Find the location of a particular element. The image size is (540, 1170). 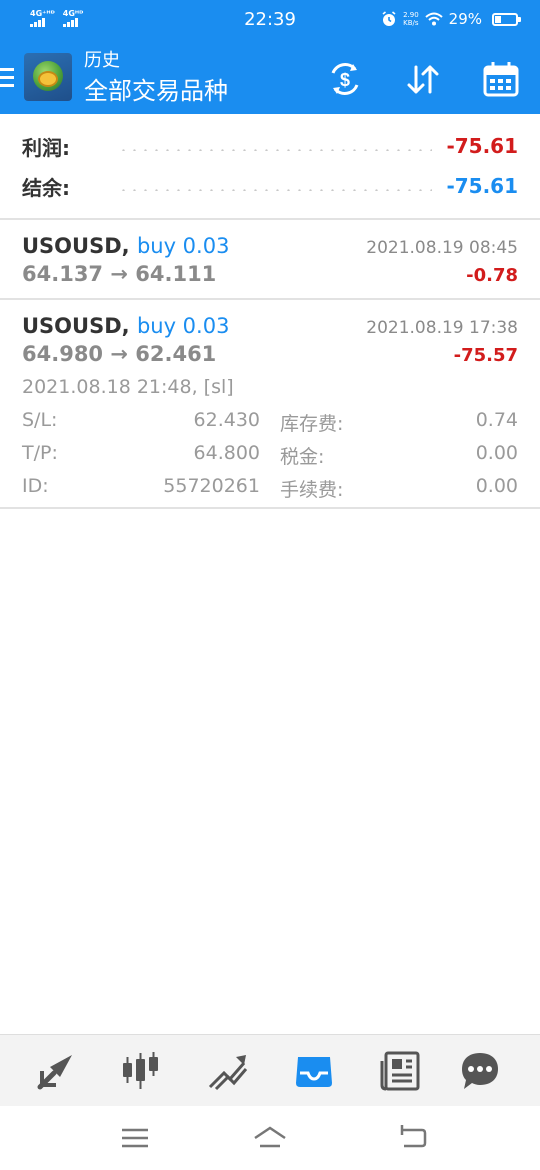

tax-label: 税金: is located at coordinates (302, 457).